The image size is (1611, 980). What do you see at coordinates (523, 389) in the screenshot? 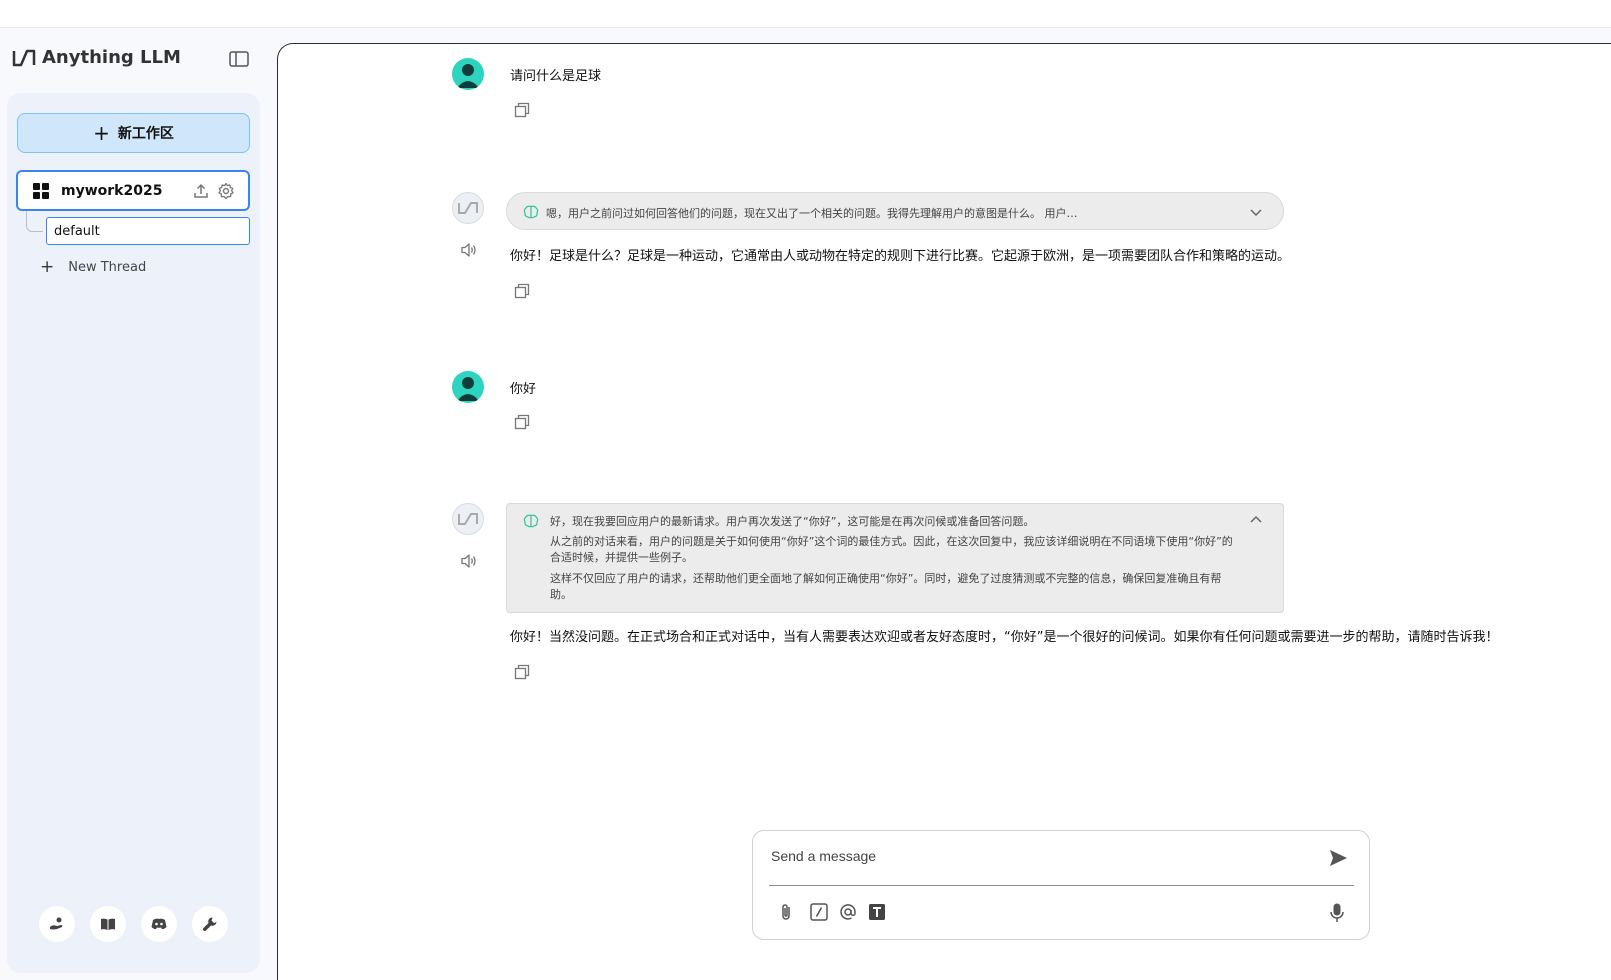
I see `message-text: 你好` at bounding box center [523, 389].